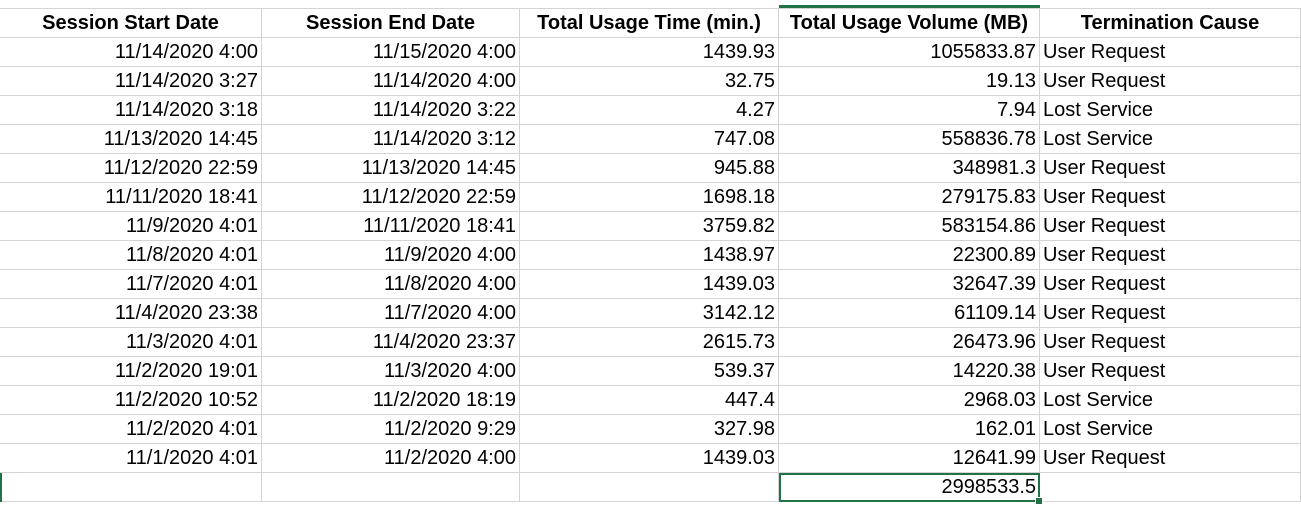 The height and width of the screenshot is (507, 1301). What do you see at coordinates (391, 313) in the screenshot?
I see `end-date-cell: 11/7/2020 4:00` at bounding box center [391, 313].